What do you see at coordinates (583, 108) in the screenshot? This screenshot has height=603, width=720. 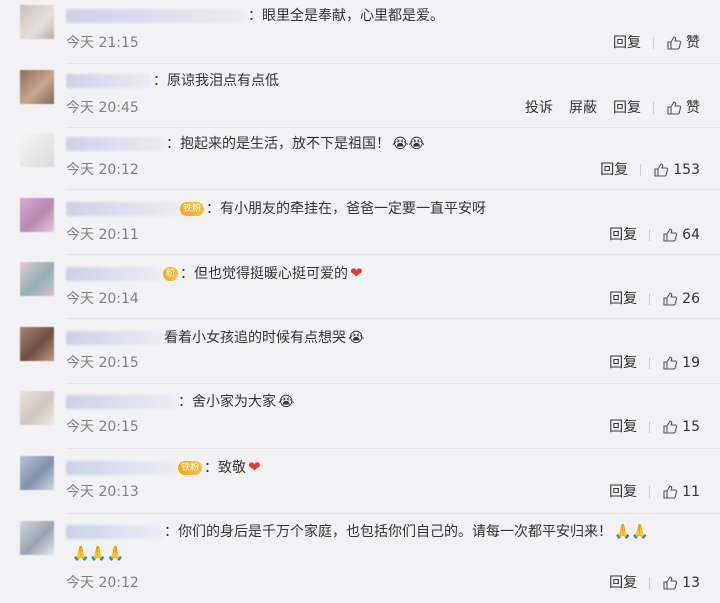 I see `block-button: 屏蔽` at bounding box center [583, 108].